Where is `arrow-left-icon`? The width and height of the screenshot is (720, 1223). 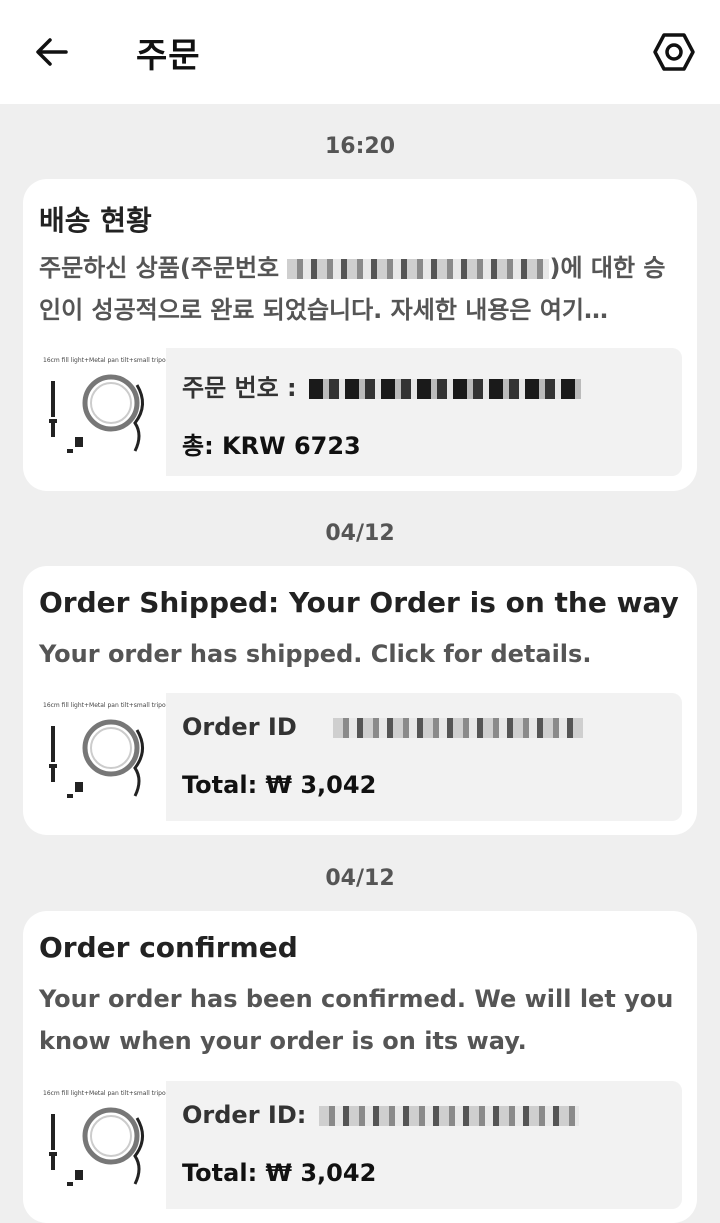
arrow-left-icon is located at coordinates (52, 52).